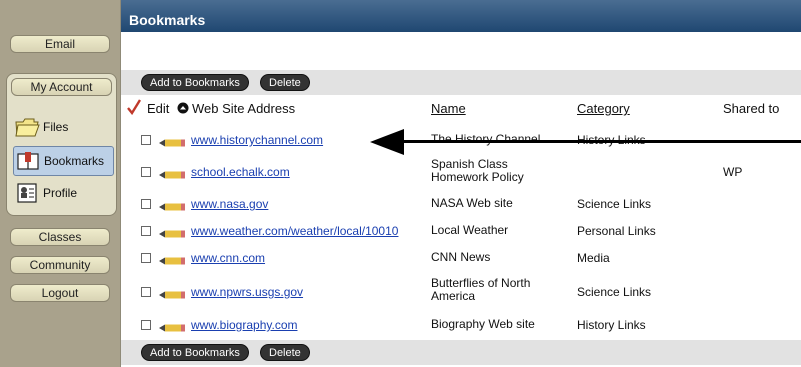 Image resolution: width=801 pixels, height=367 pixels. I want to click on bookmark-name: CNN News, so click(461, 257).